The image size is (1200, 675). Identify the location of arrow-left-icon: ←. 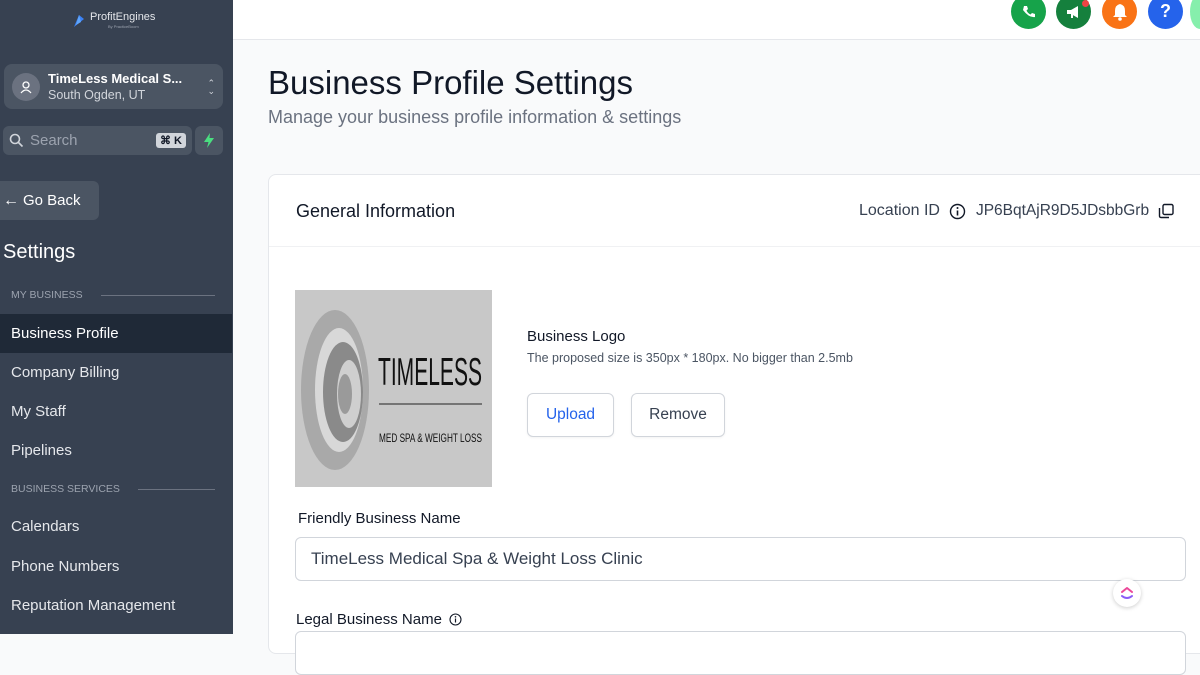
(11, 200).